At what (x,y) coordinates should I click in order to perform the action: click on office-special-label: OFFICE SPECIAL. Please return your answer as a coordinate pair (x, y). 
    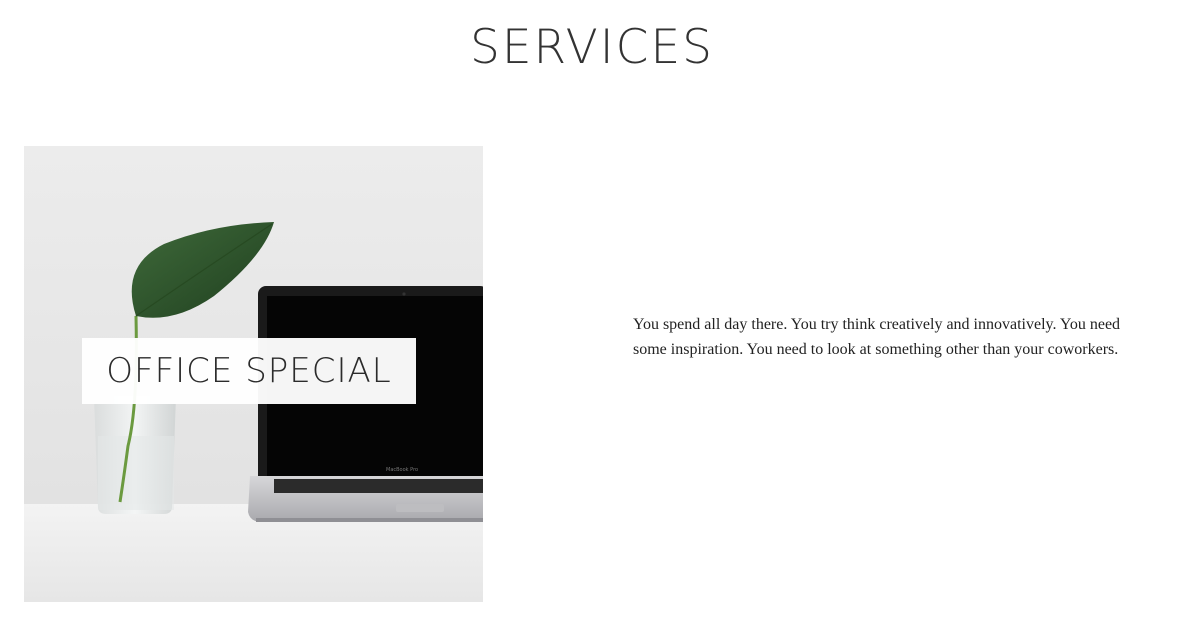
    Looking at the image, I should click on (249, 371).